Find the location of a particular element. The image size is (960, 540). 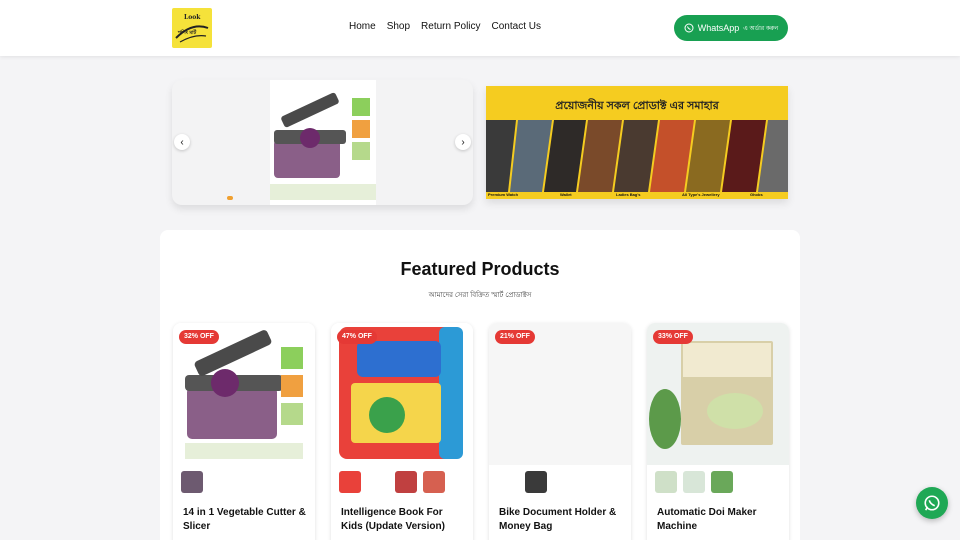

slide-image-vegetable-cutter is located at coordinates (323, 142).